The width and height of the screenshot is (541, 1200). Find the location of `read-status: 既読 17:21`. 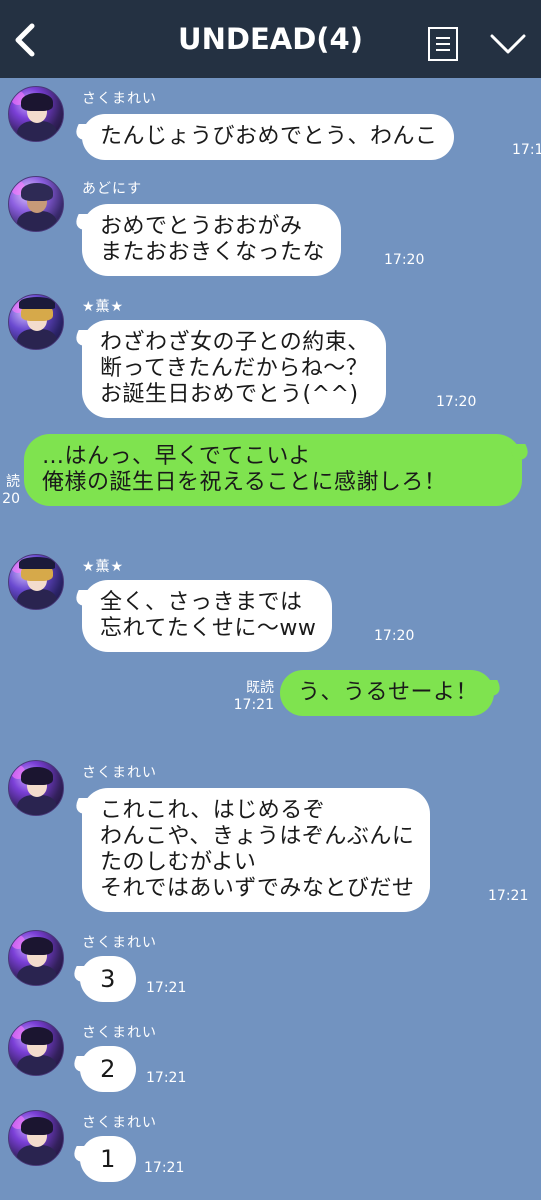

read-status: 既読 17:21 is located at coordinates (252, 697).